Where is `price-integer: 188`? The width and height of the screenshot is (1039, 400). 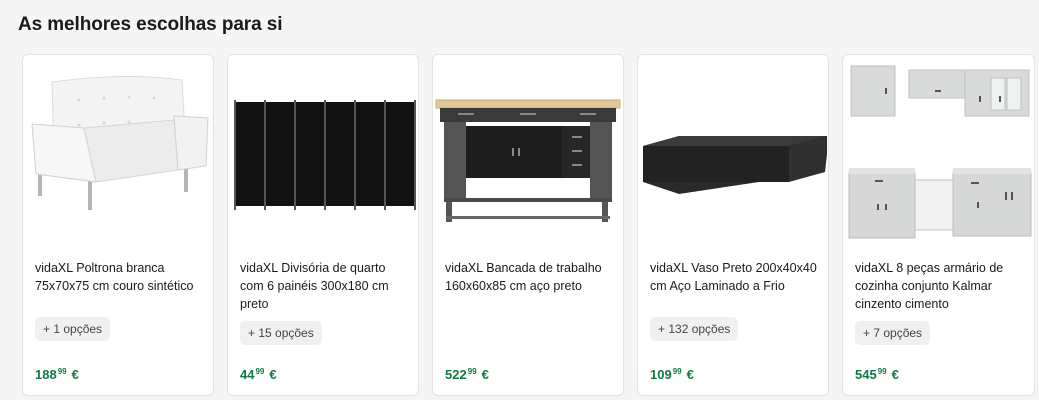
price-integer: 188 is located at coordinates (46, 374).